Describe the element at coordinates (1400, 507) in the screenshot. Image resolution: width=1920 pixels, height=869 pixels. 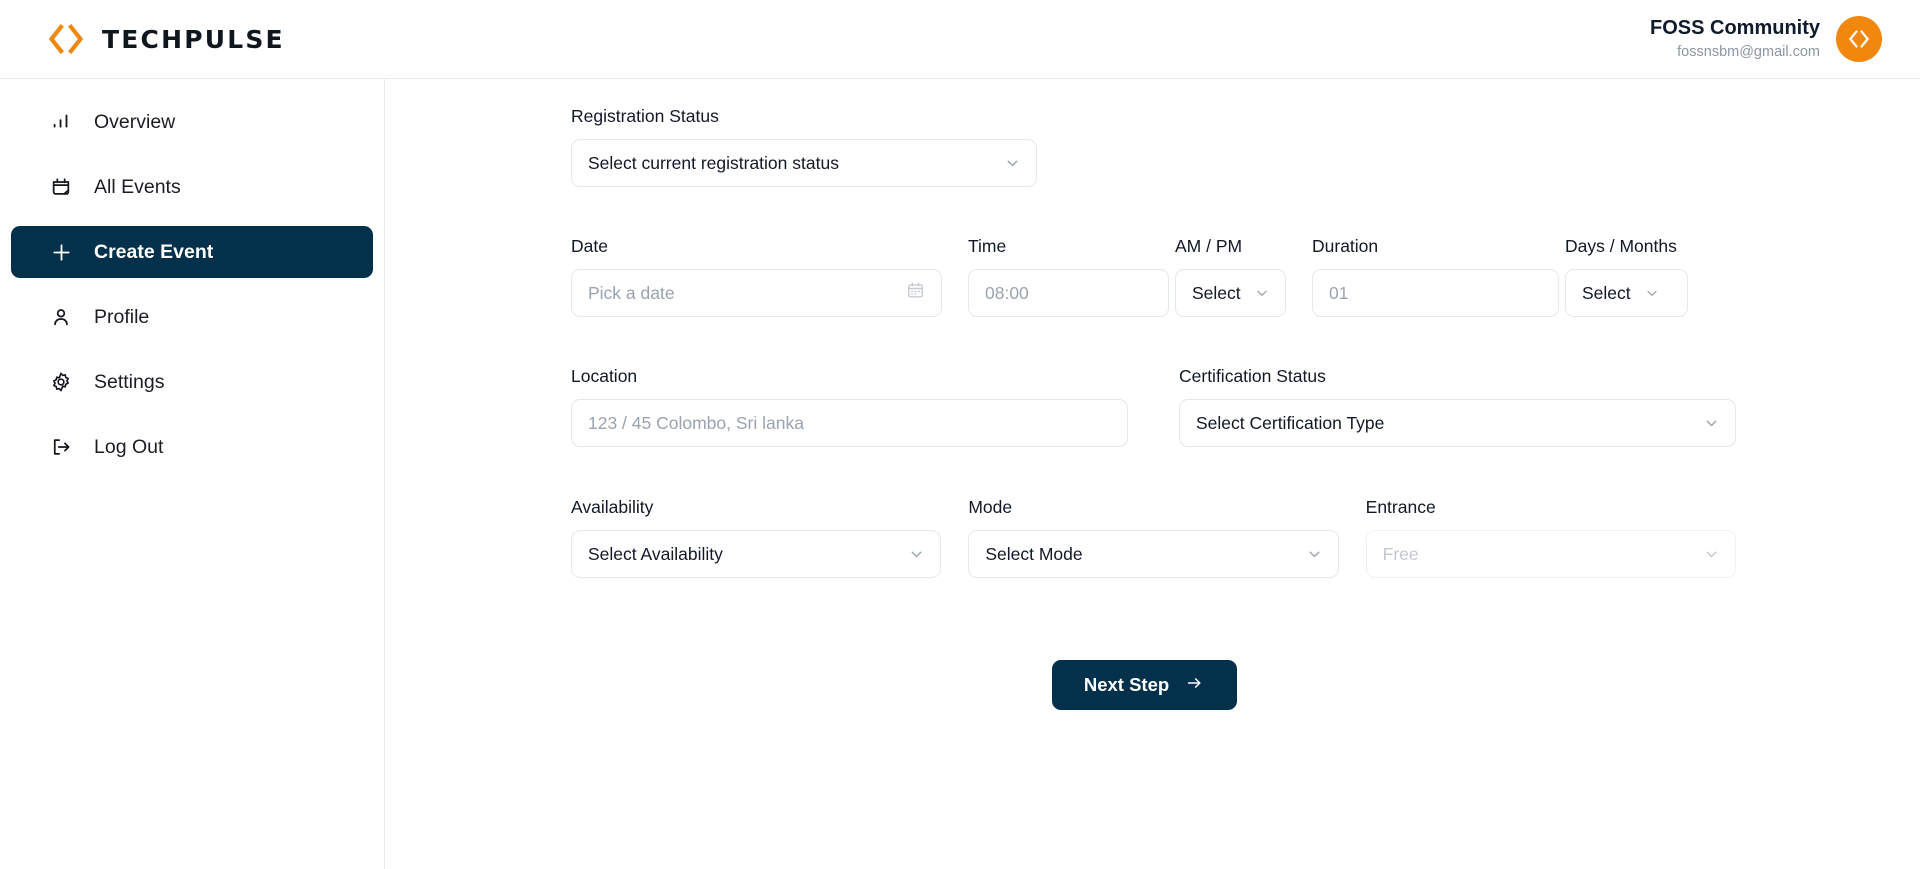
I see `entrance-label: Entrance` at that location.